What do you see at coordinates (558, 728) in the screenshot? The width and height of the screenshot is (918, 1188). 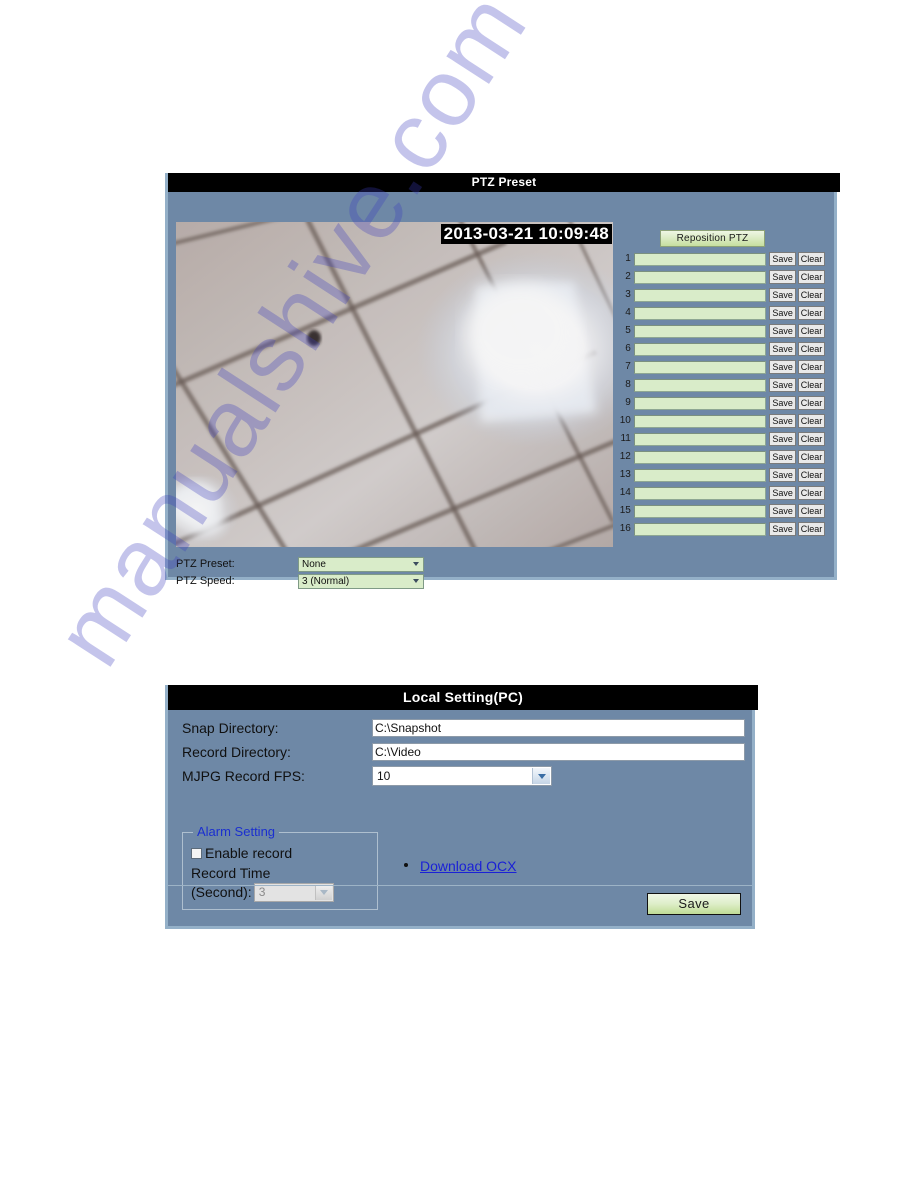 I see `snap-directory-input: C:\Snapshot` at bounding box center [558, 728].